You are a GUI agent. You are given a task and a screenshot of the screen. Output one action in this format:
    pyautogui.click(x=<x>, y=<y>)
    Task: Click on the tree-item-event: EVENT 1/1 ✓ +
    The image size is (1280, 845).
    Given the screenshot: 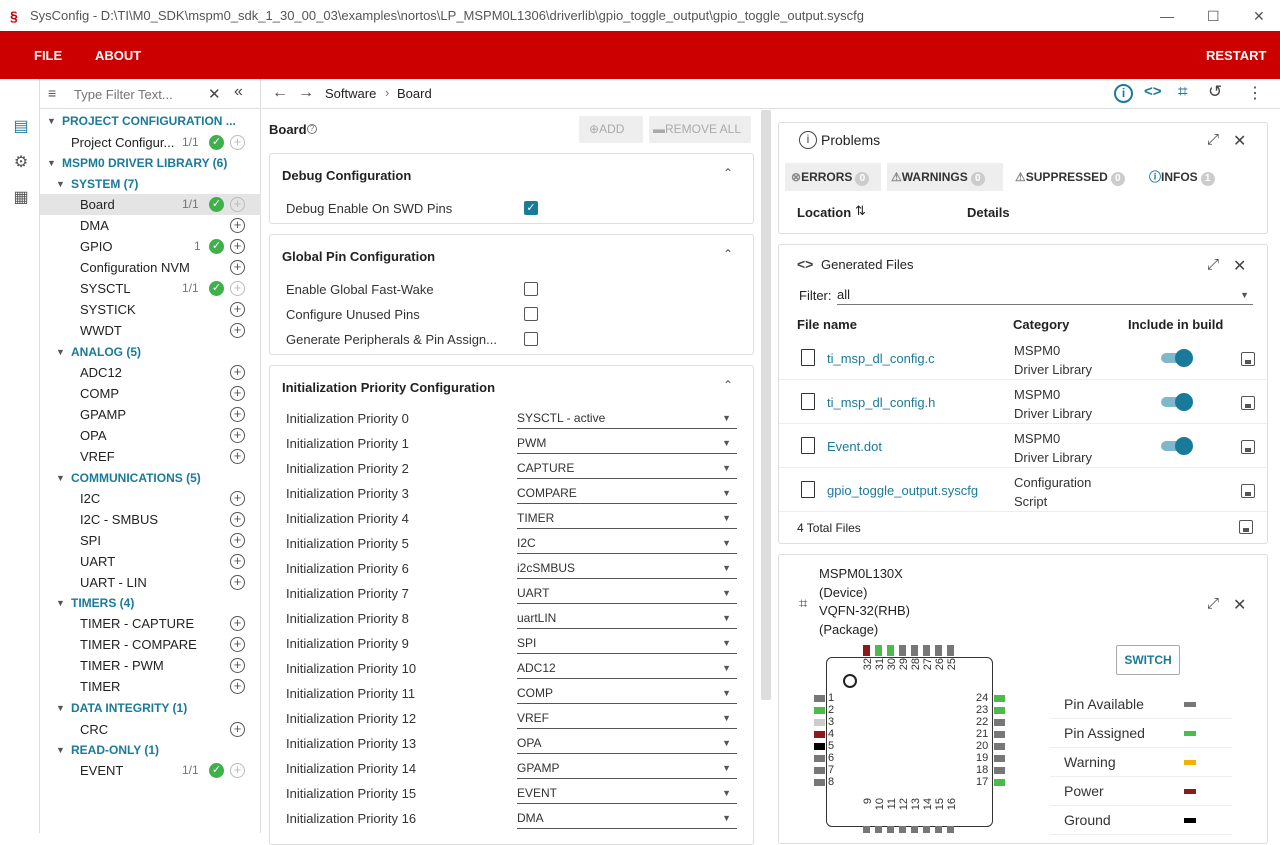 What is the action you would take?
    pyautogui.click(x=150, y=770)
    